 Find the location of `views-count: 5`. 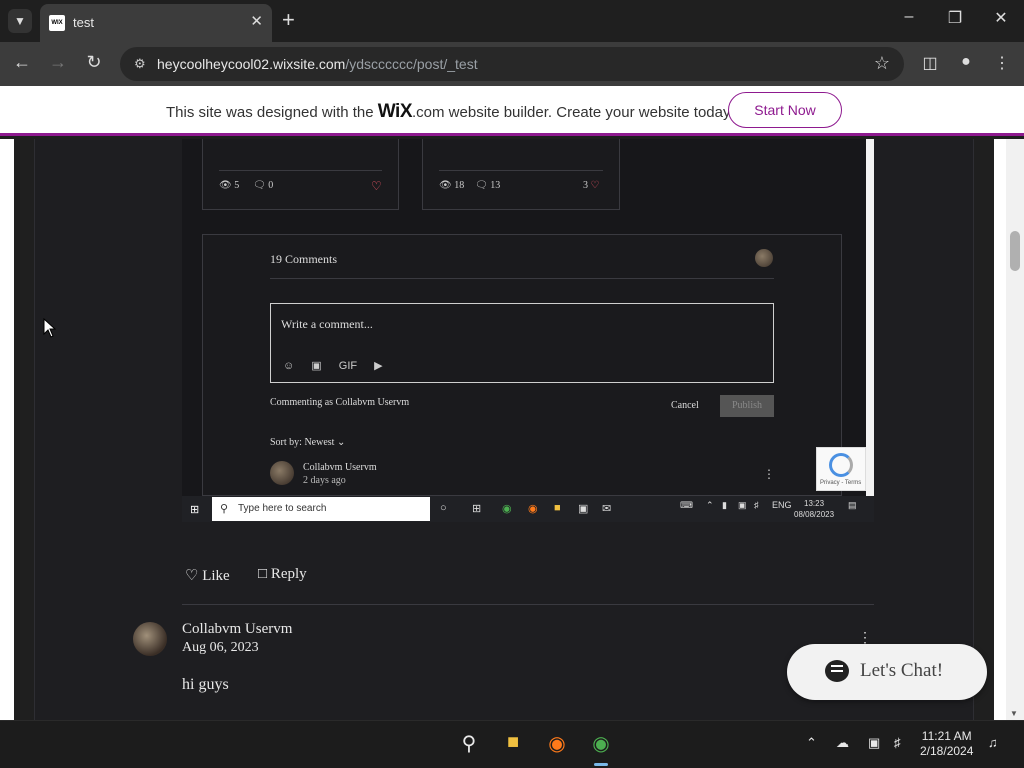

views-count: 5 is located at coordinates (237, 185).